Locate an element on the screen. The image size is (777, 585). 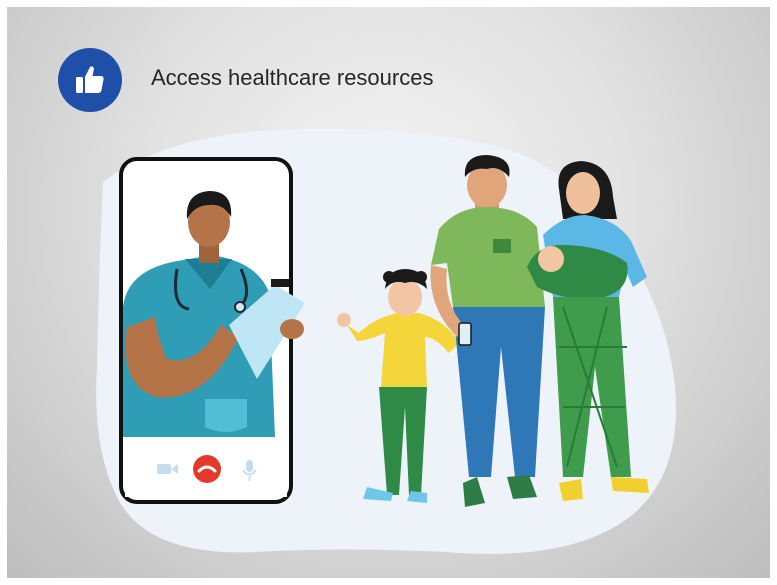
smartphone is located at coordinates (212, 330).